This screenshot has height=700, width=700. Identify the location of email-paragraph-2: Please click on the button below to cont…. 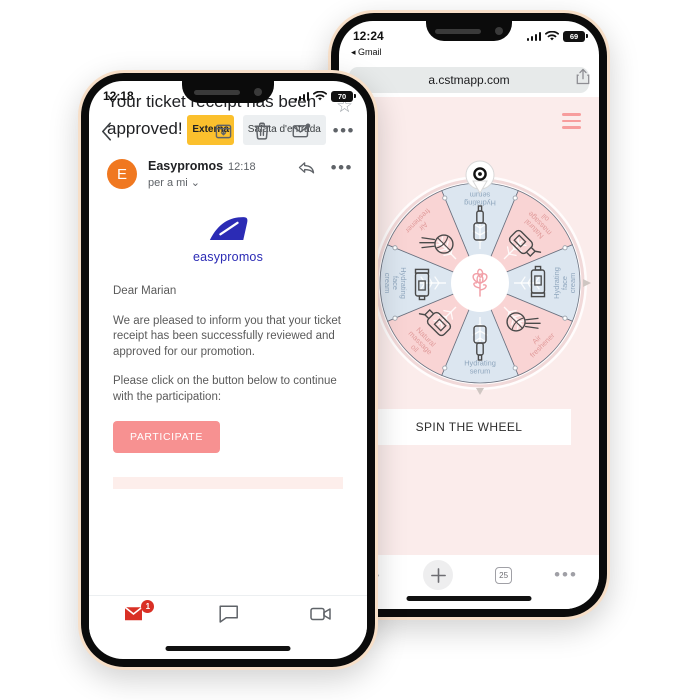
(225, 389).